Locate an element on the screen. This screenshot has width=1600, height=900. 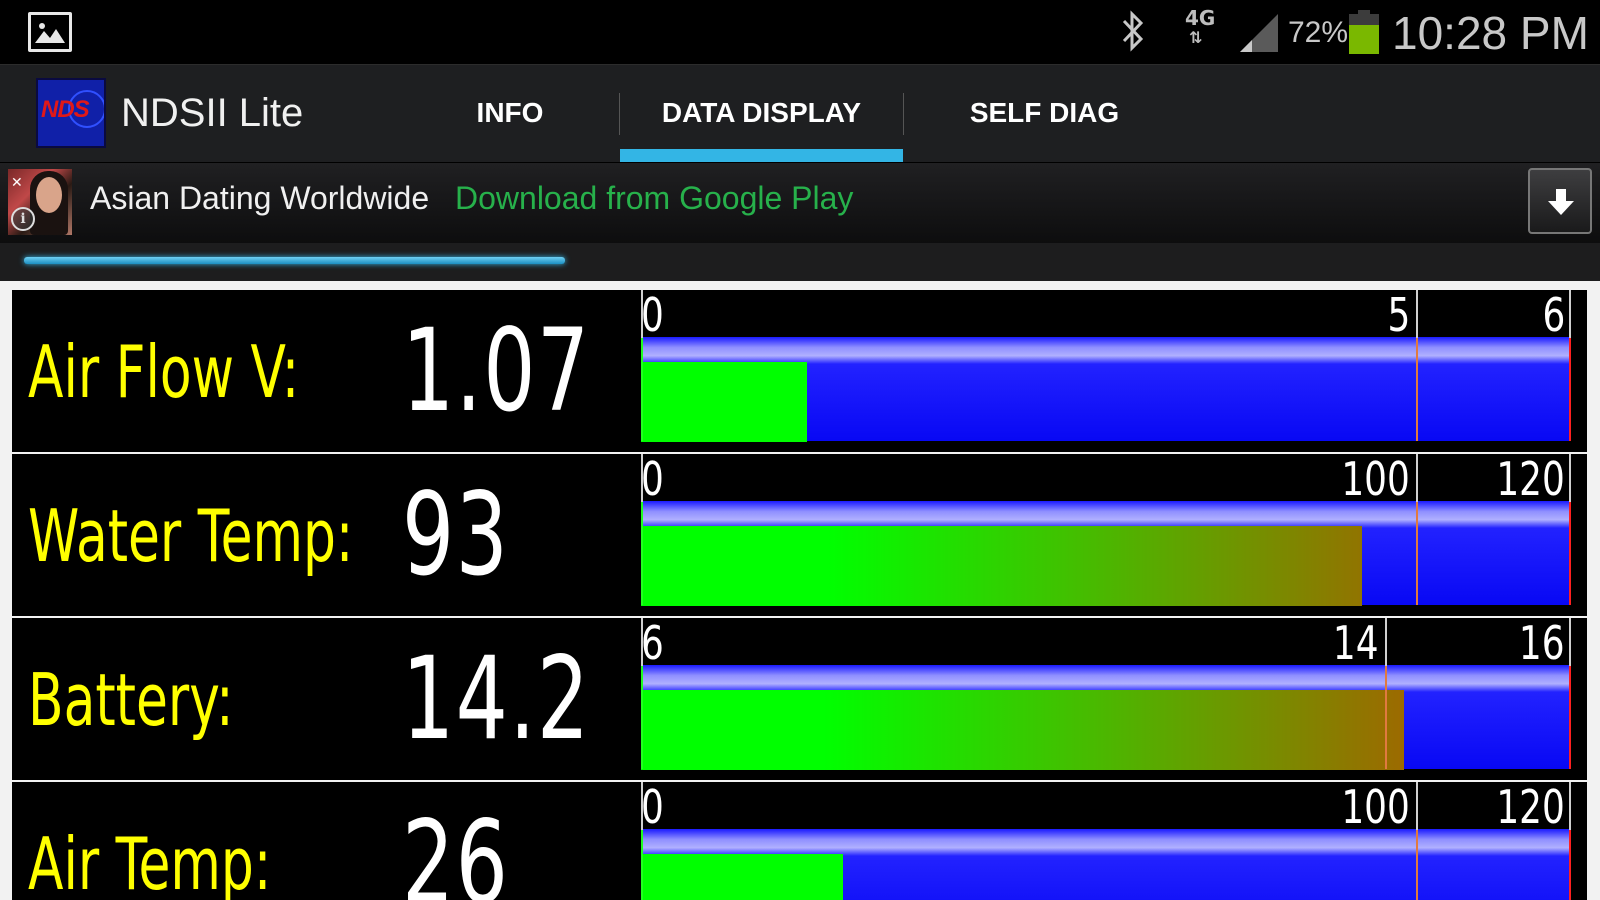
loading-progress-bar is located at coordinates (294, 260).